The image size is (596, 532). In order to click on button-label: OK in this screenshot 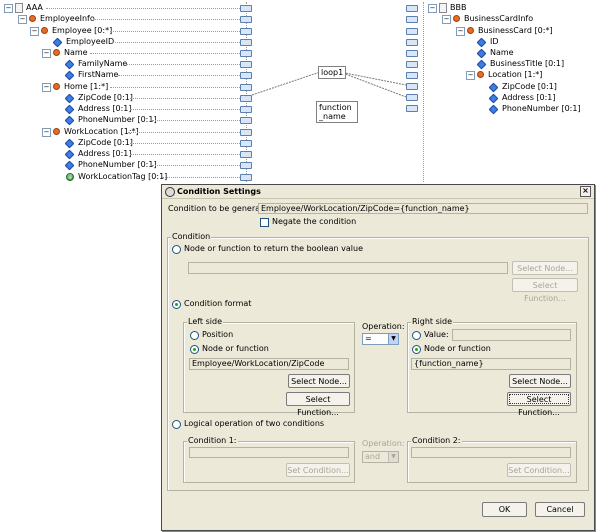, I will do `click(504, 509)`.